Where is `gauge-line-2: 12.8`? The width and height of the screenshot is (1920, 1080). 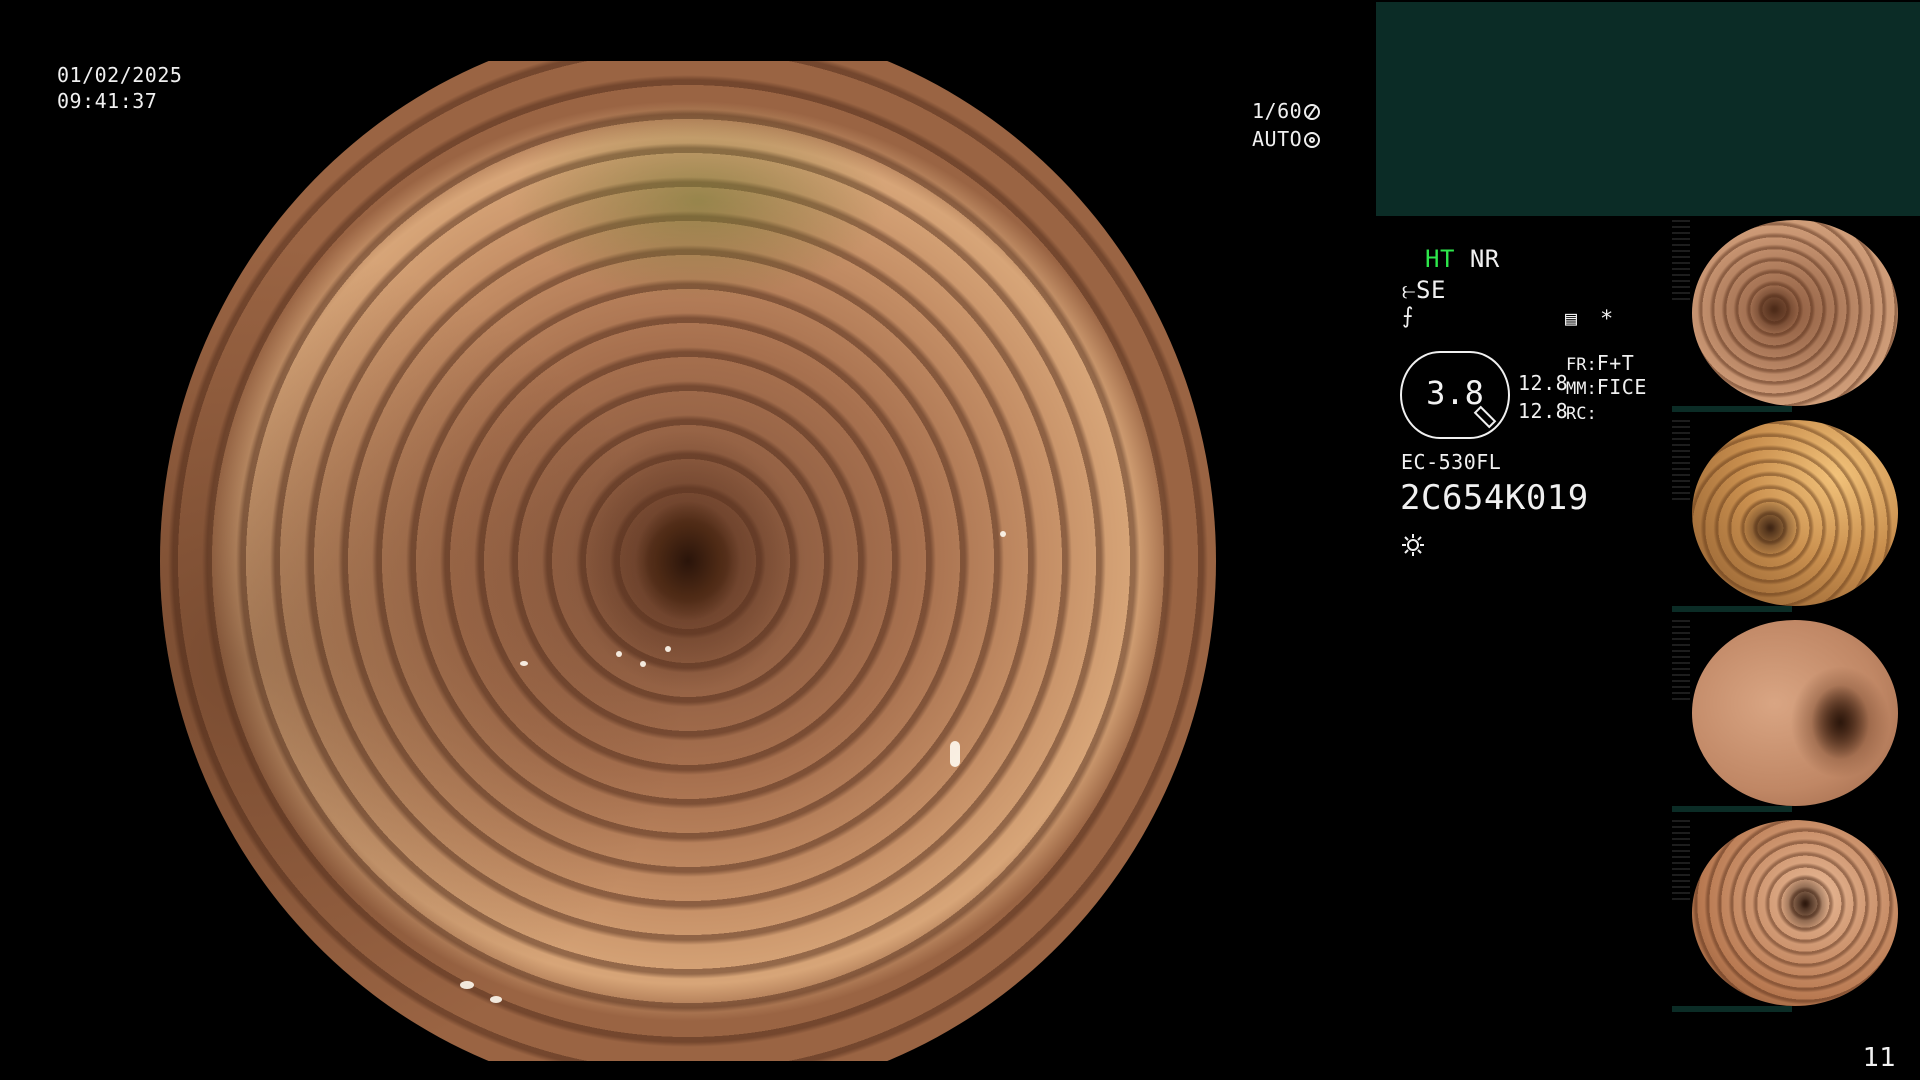 gauge-line-2: 12.8 is located at coordinates (1543, 411).